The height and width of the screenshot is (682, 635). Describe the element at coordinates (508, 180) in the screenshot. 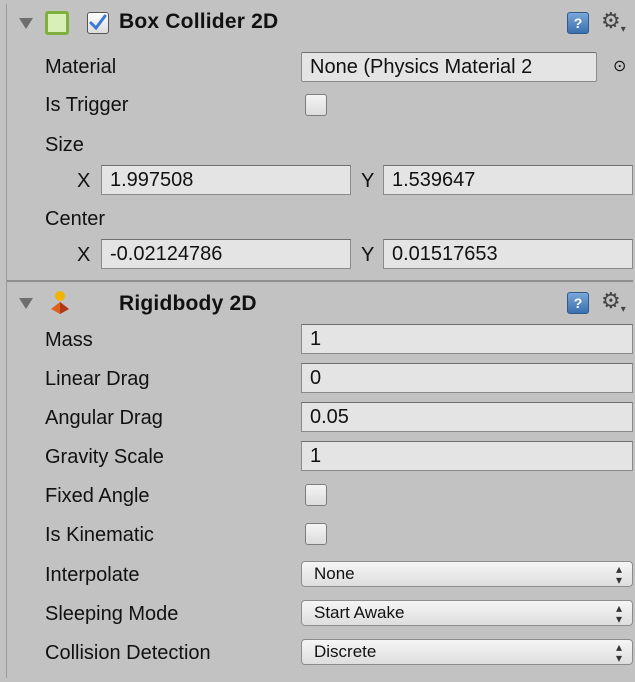

I see `size-y-field: 1.539647` at that location.